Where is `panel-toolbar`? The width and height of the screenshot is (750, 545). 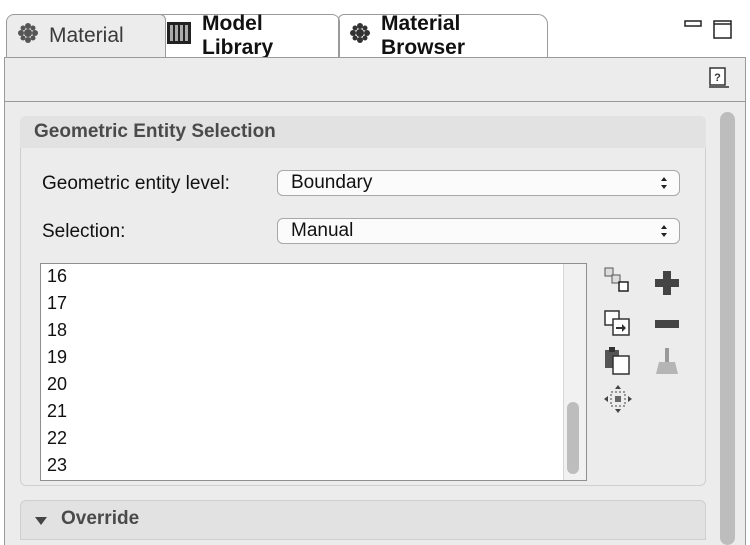
panel-toolbar is located at coordinates (375, 80).